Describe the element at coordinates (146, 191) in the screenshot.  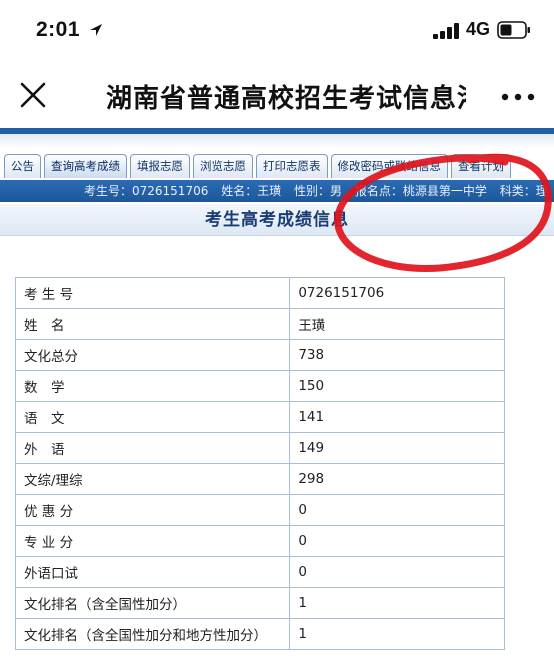
I see `candidate-exam-no: 考生号：0726151706` at that location.